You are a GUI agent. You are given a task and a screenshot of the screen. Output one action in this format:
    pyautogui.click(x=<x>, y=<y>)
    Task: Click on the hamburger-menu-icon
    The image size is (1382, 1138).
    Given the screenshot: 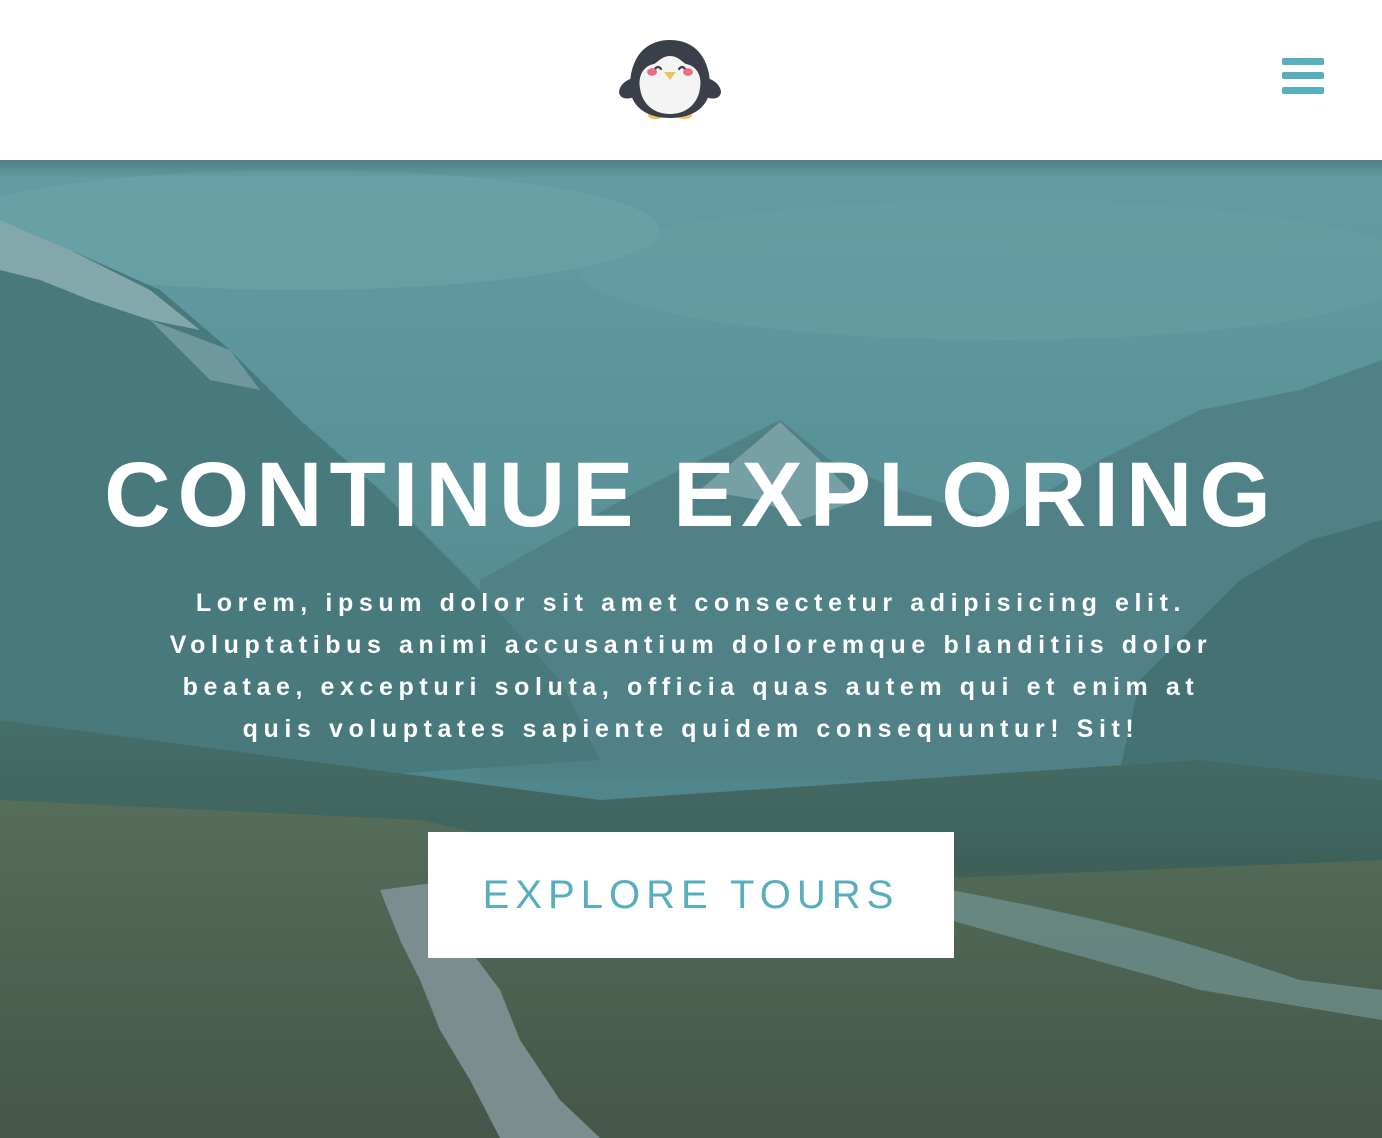 What is the action you would take?
    pyautogui.click(x=1303, y=76)
    